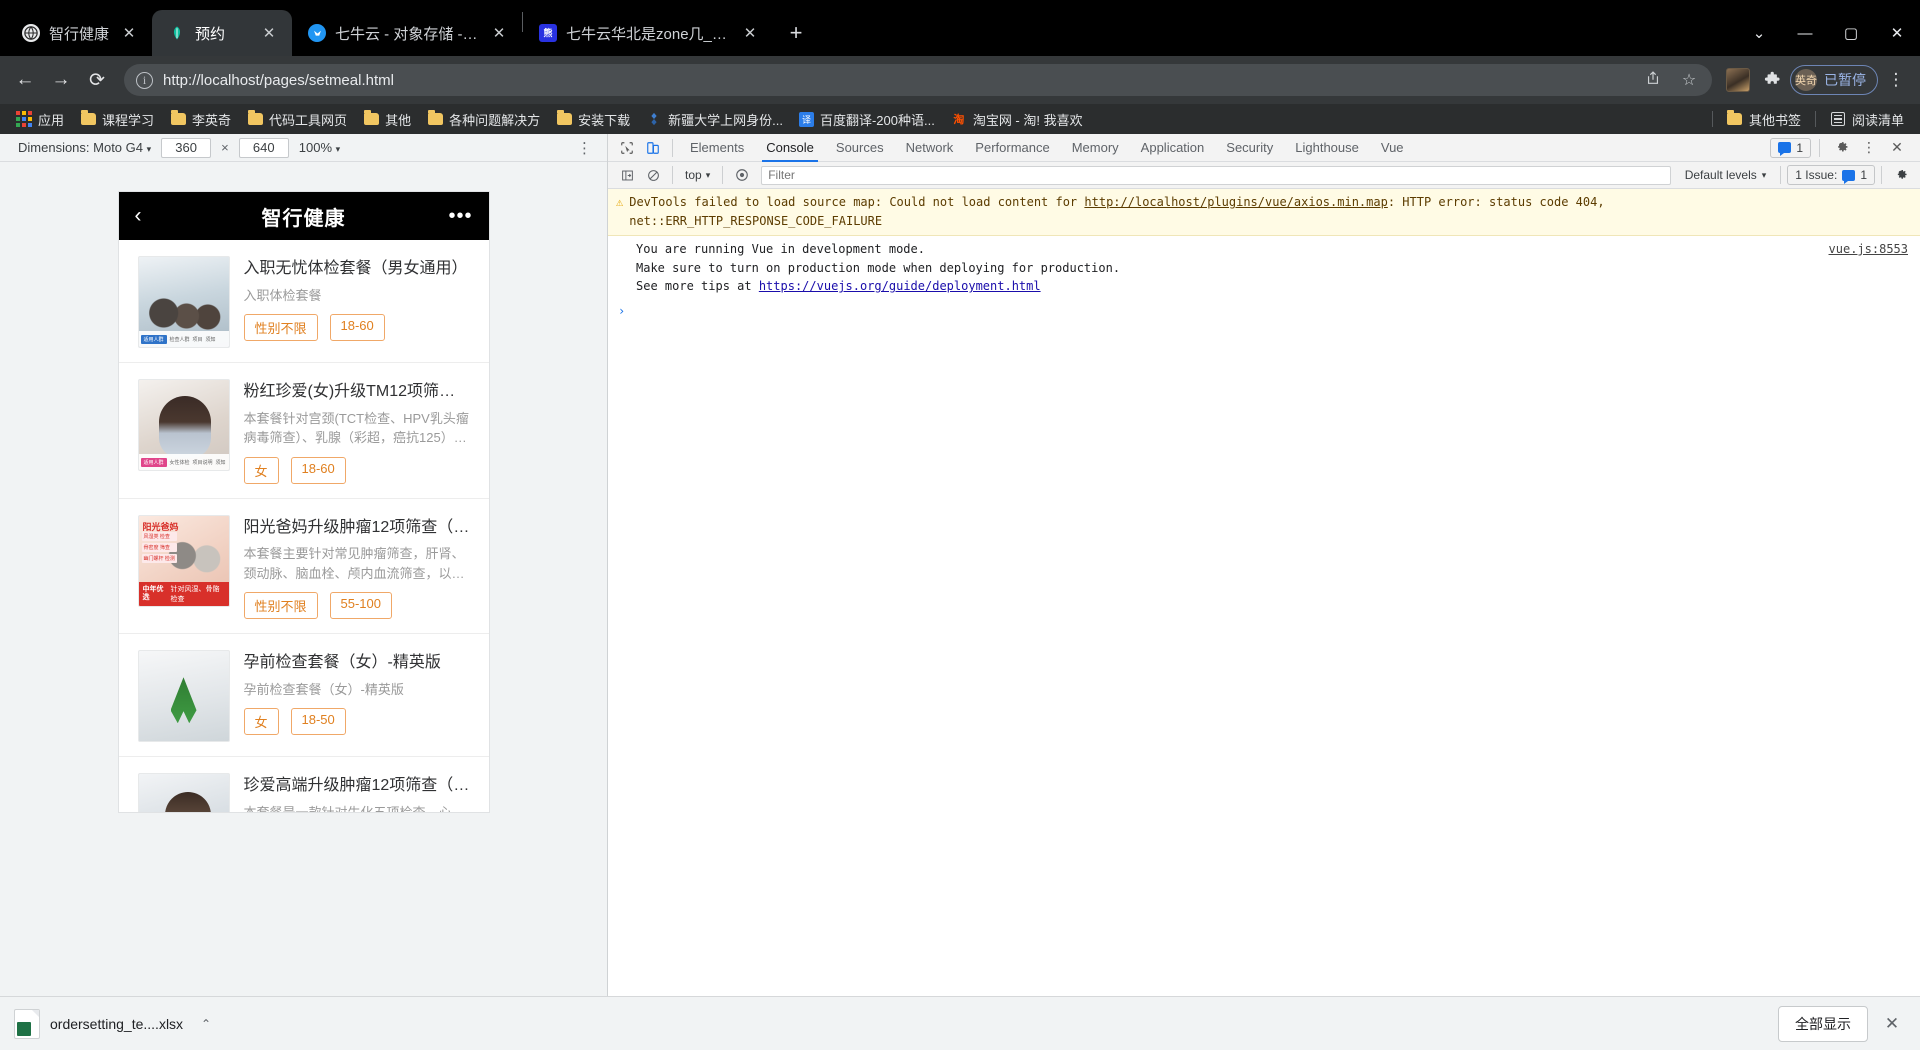  I want to click on reading-list-button: 阅读清单, so click(1867, 119).